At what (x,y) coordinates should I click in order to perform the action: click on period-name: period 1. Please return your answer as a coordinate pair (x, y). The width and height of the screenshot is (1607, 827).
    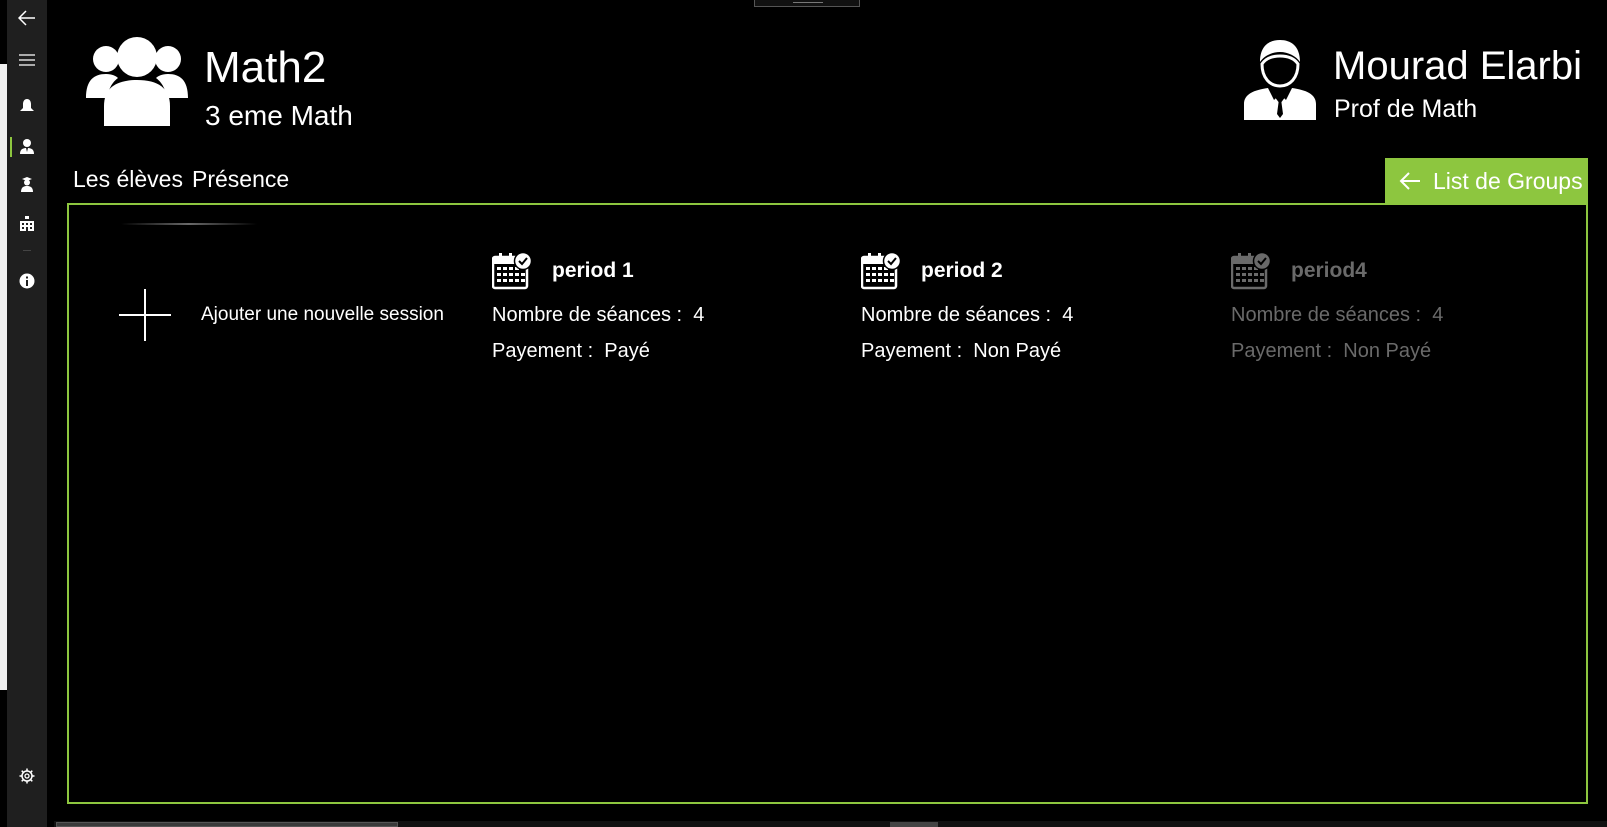
    Looking at the image, I should click on (593, 270).